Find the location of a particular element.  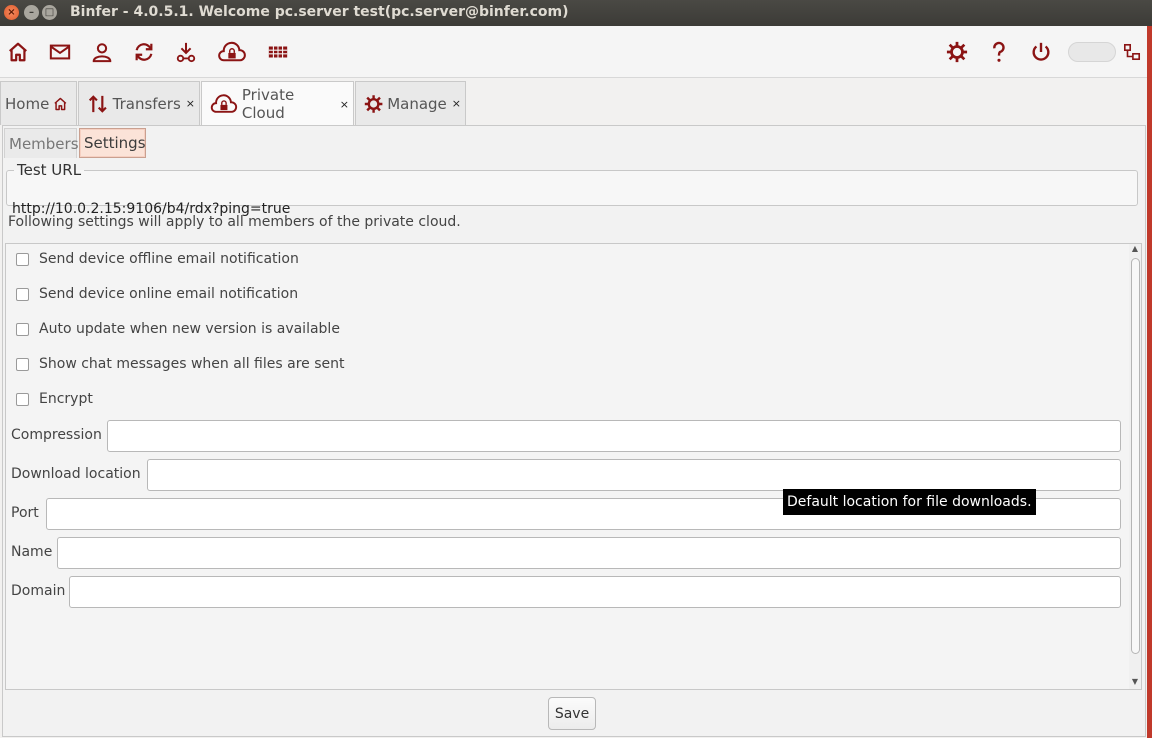

tab-manage: Manage × is located at coordinates (410, 103).